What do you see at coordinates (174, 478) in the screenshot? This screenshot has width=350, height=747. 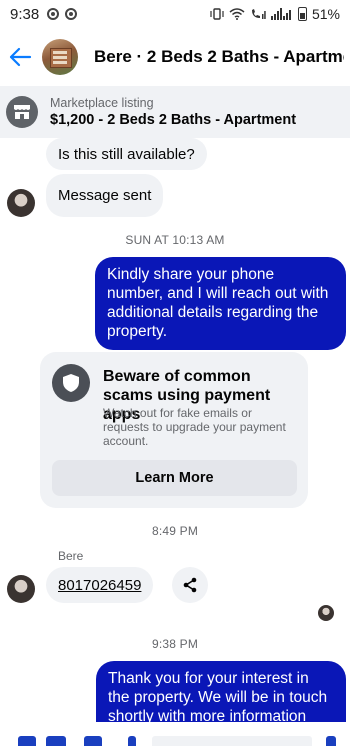 I see `learn-more-button: Learn More` at bounding box center [174, 478].